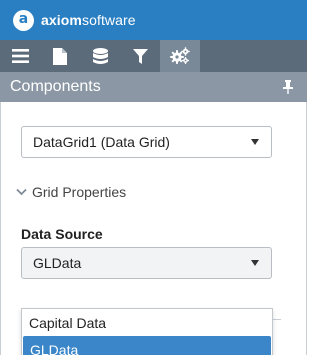  What do you see at coordinates (21, 192) in the screenshot?
I see `chevron-down-icon` at bounding box center [21, 192].